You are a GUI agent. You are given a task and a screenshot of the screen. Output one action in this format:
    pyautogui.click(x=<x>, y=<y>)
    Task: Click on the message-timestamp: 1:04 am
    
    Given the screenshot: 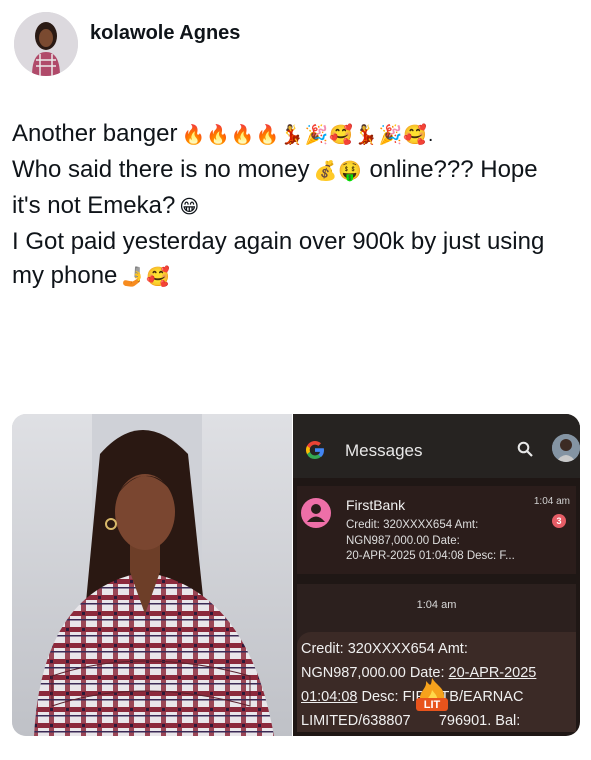 What is the action you would take?
    pyautogui.click(x=436, y=605)
    